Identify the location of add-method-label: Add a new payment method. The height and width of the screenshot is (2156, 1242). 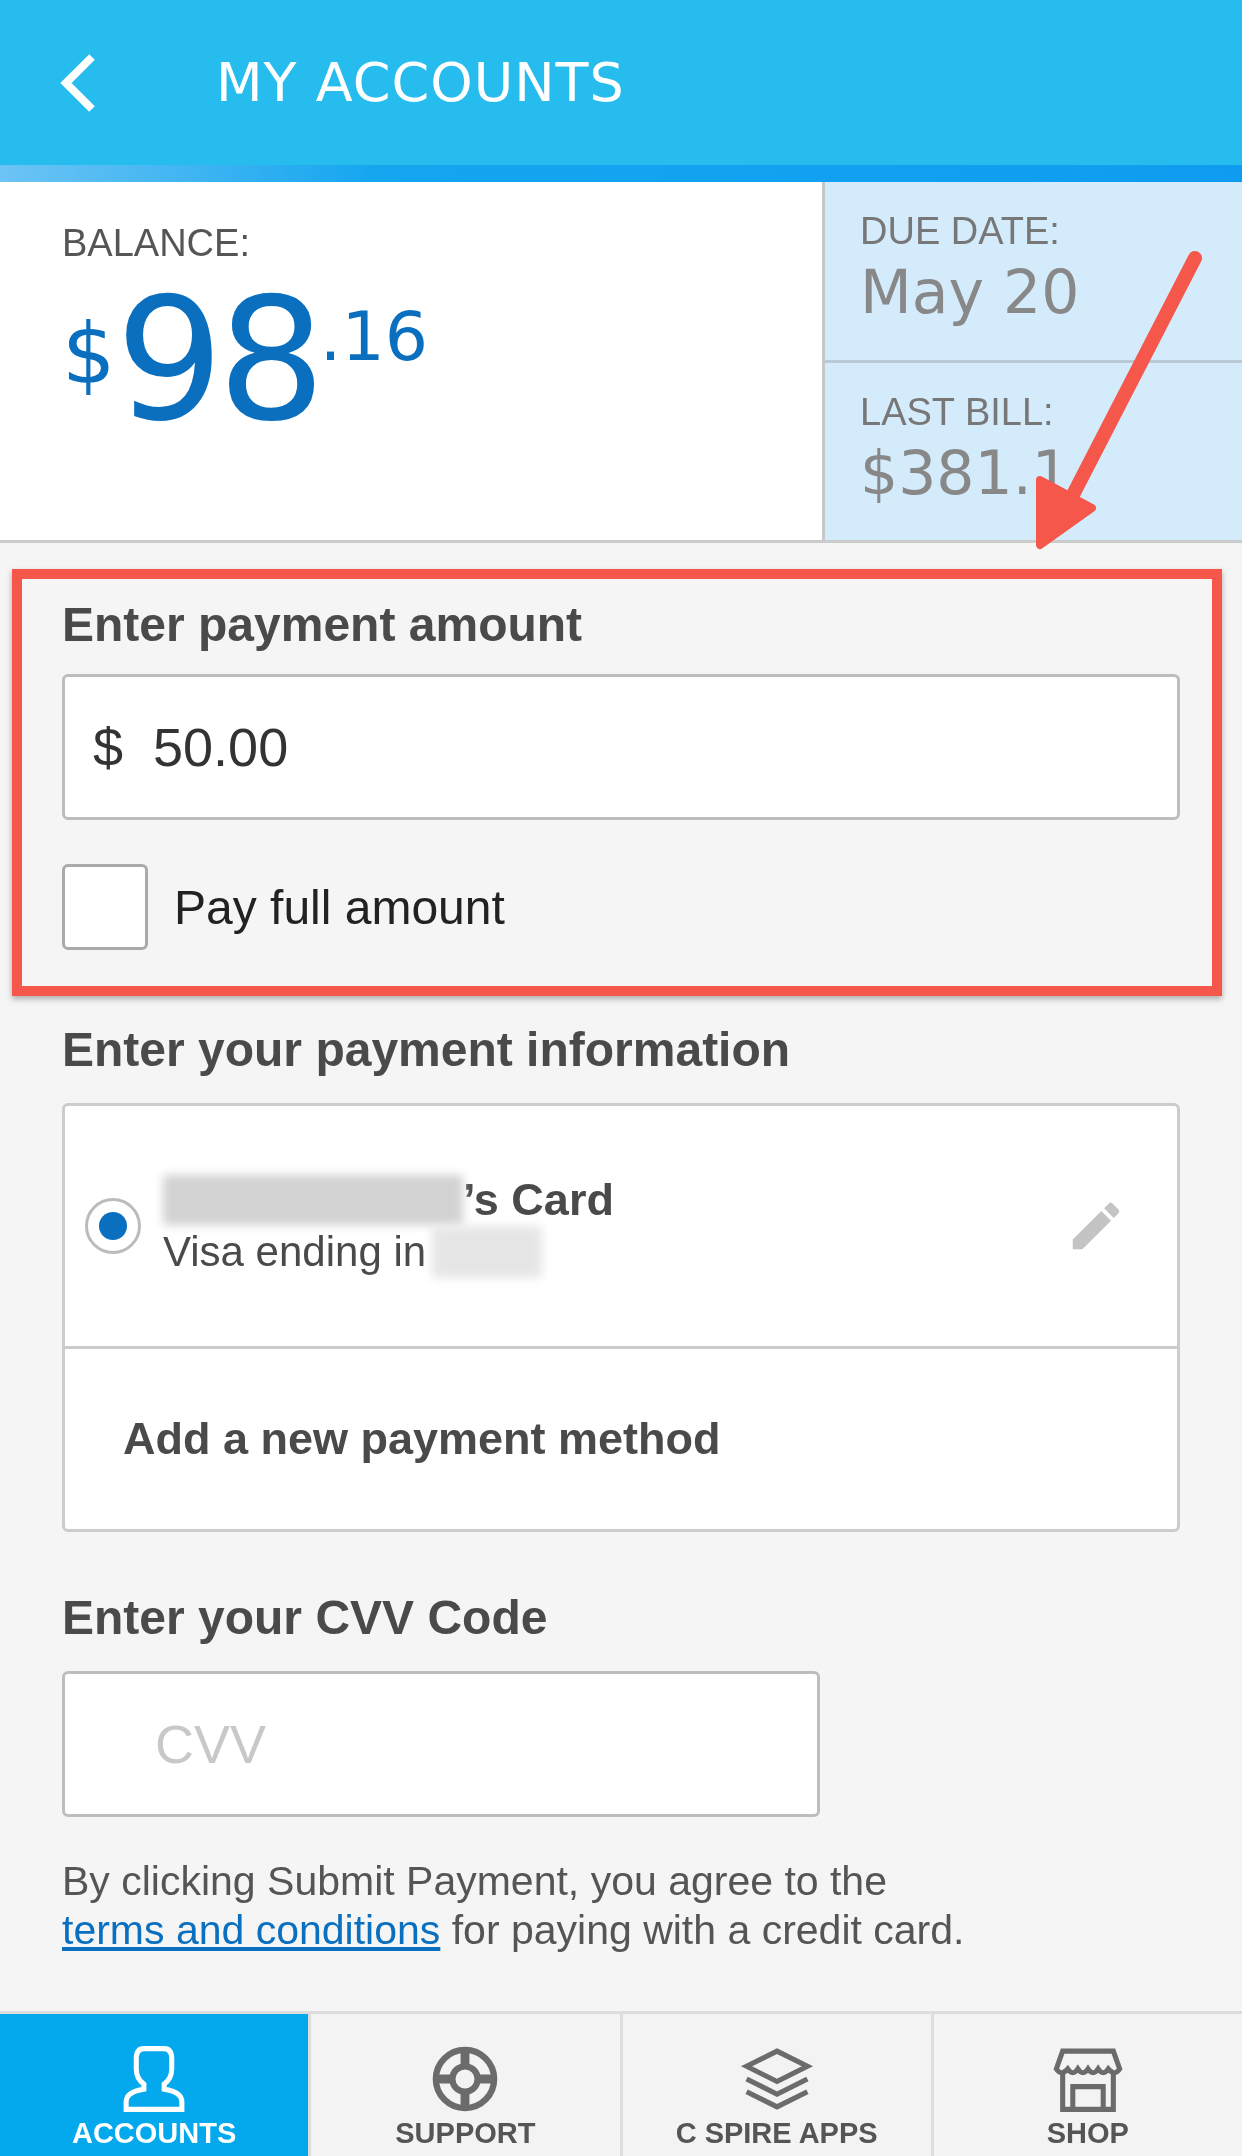
(422, 1439).